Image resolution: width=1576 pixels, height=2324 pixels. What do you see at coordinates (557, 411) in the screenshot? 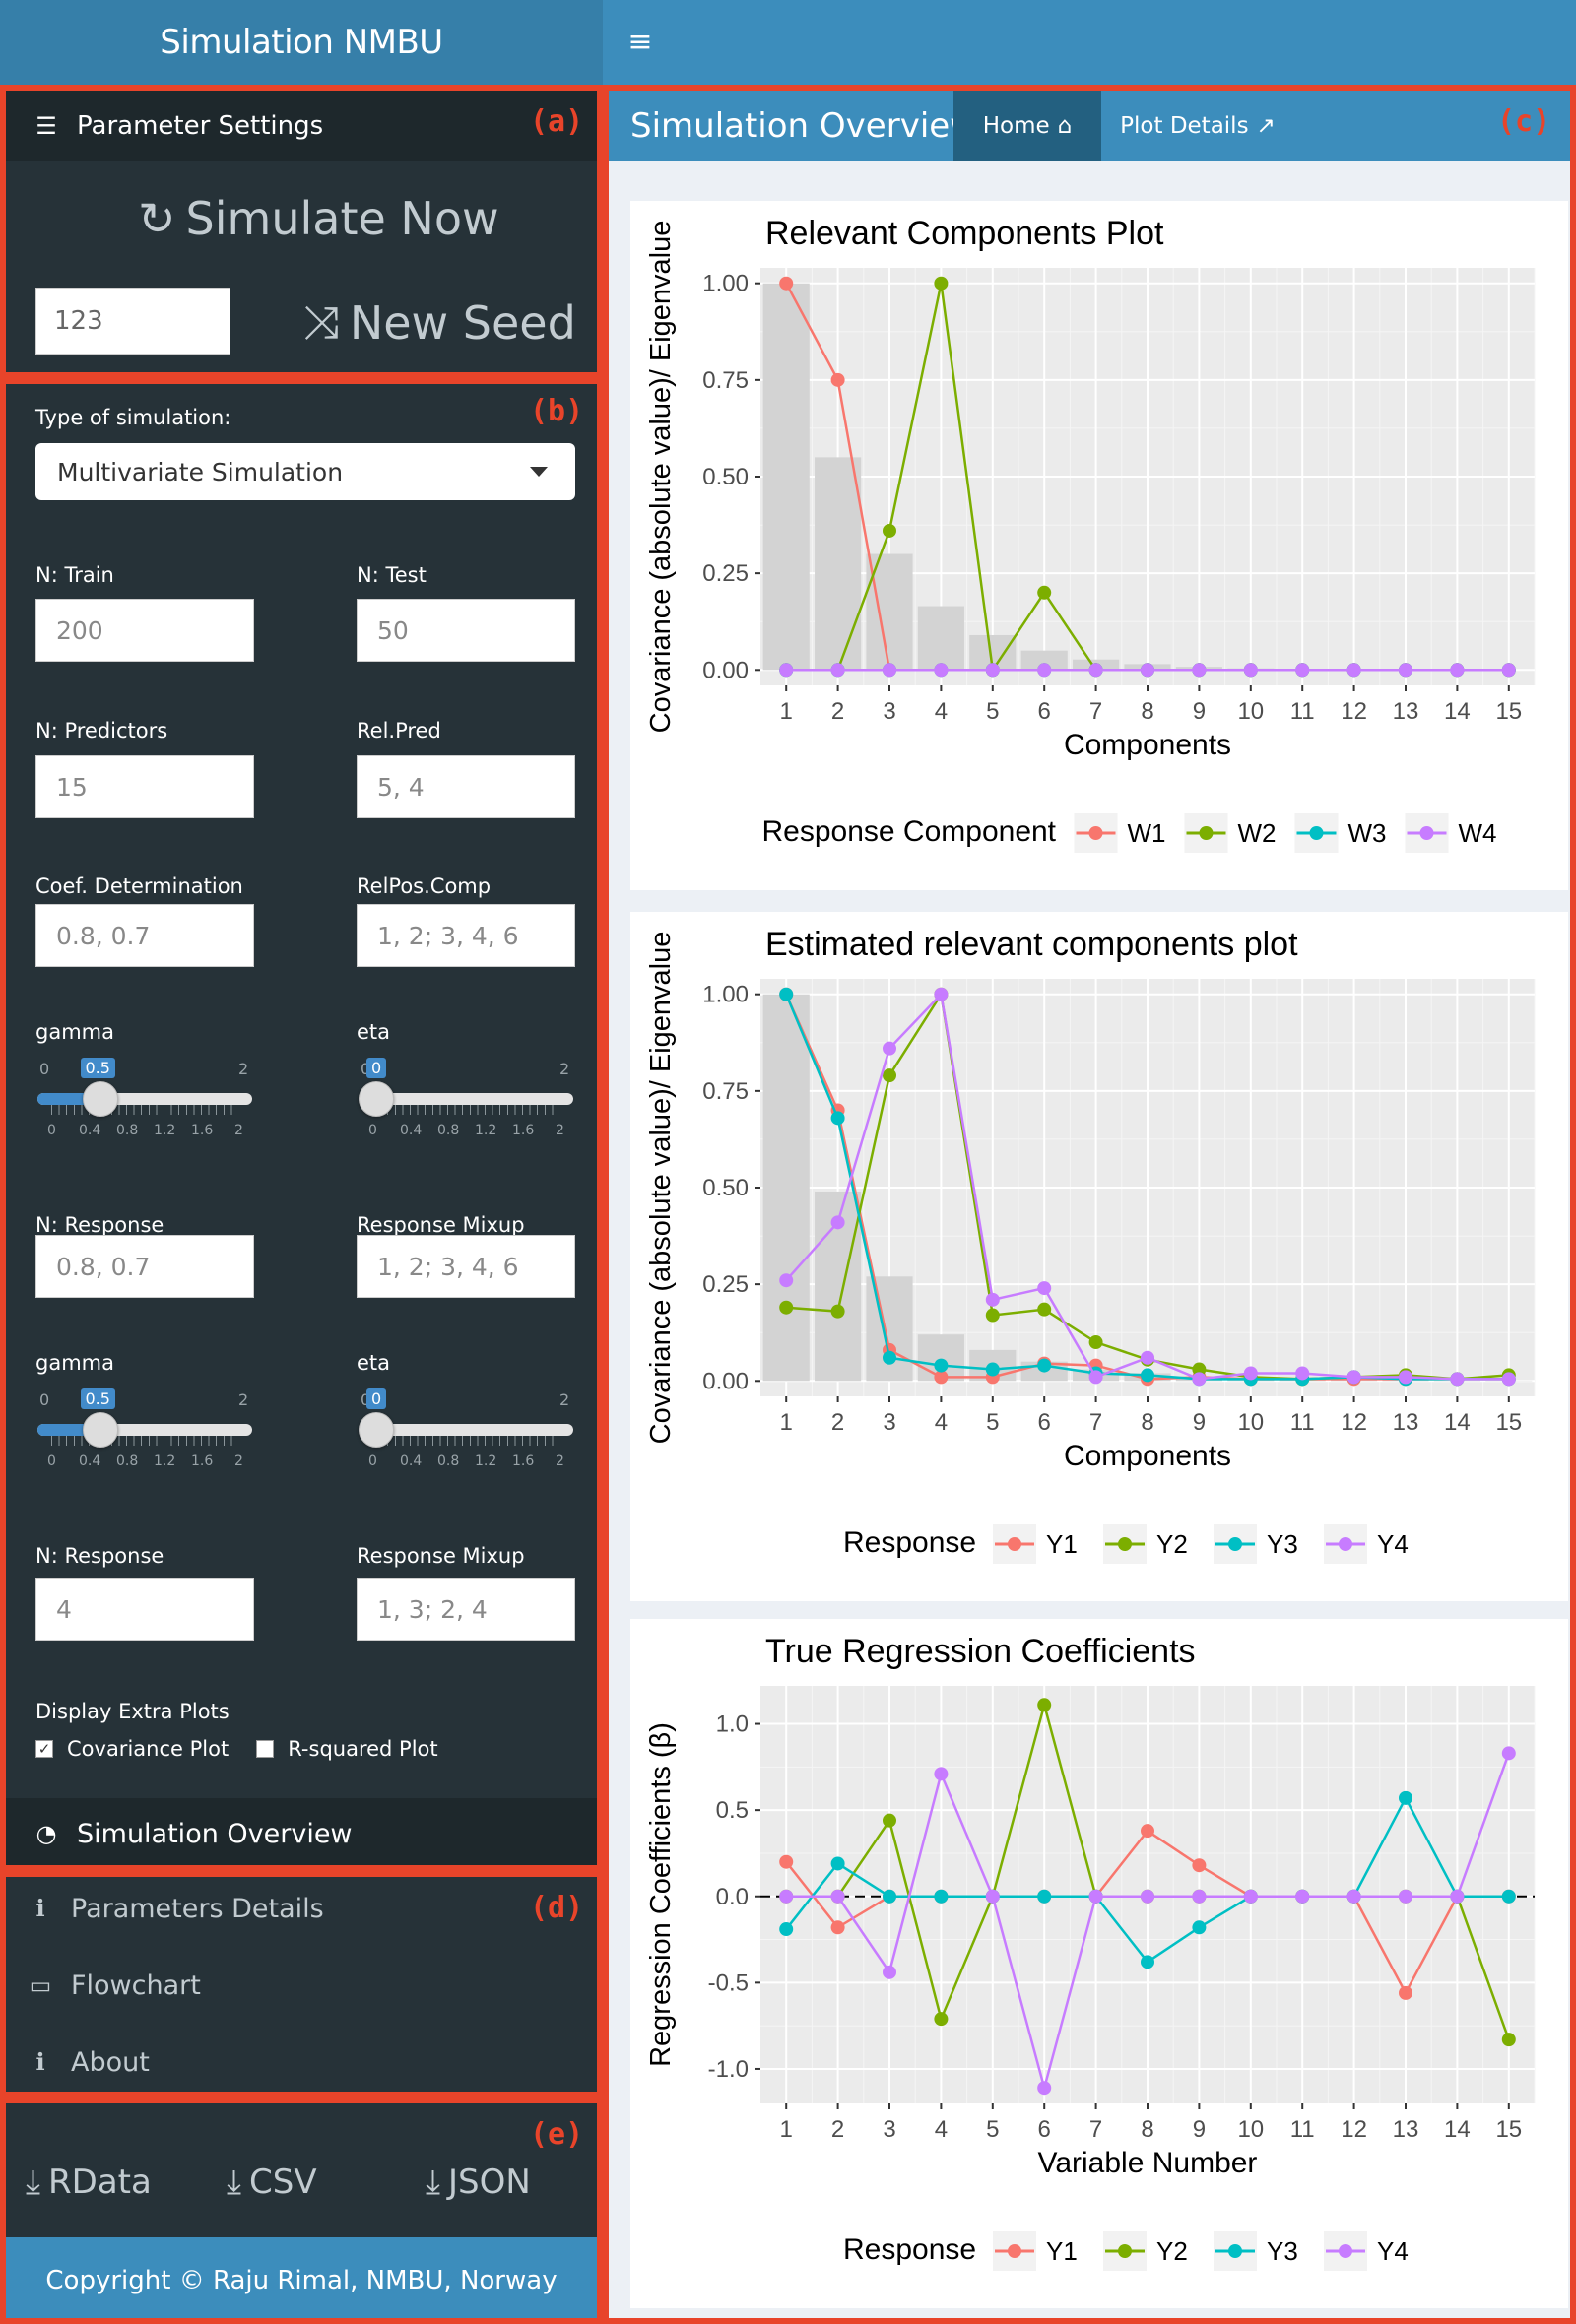
I see `section-b-label: (b)` at bounding box center [557, 411].